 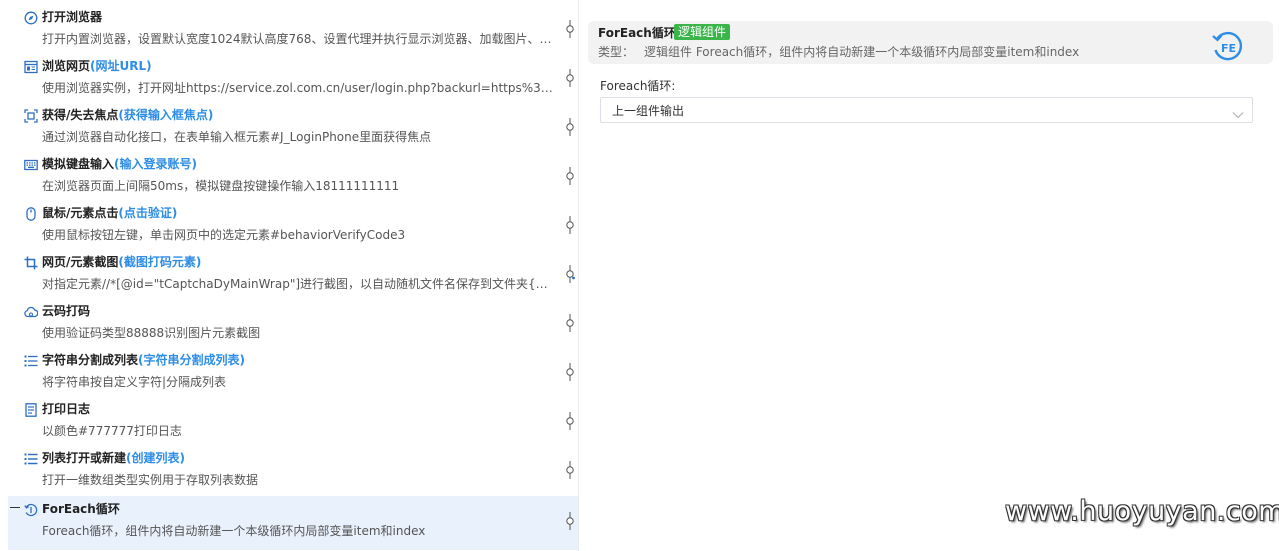 What do you see at coordinates (578, 275) in the screenshot?
I see `panel-divider` at bounding box center [578, 275].